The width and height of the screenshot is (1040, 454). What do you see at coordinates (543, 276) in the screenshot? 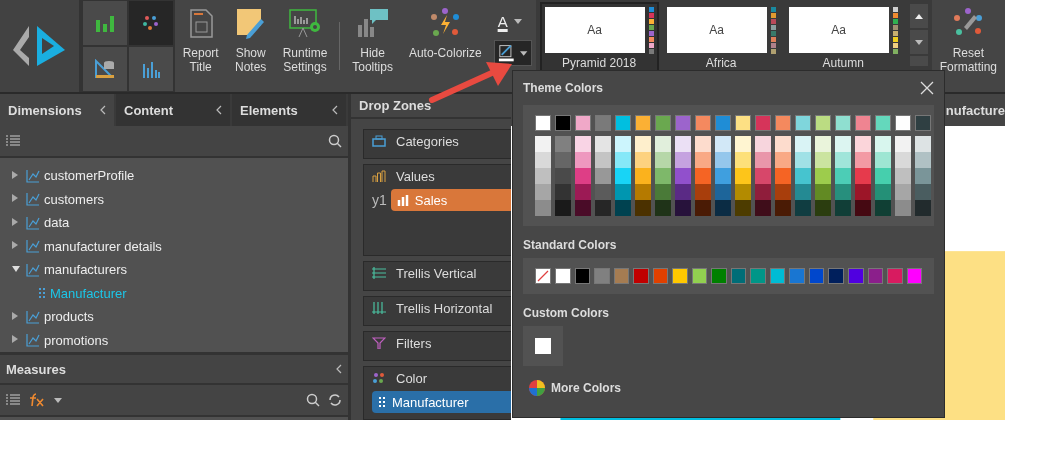
I see `no-color-swatch` at bounding box center [543, 276].